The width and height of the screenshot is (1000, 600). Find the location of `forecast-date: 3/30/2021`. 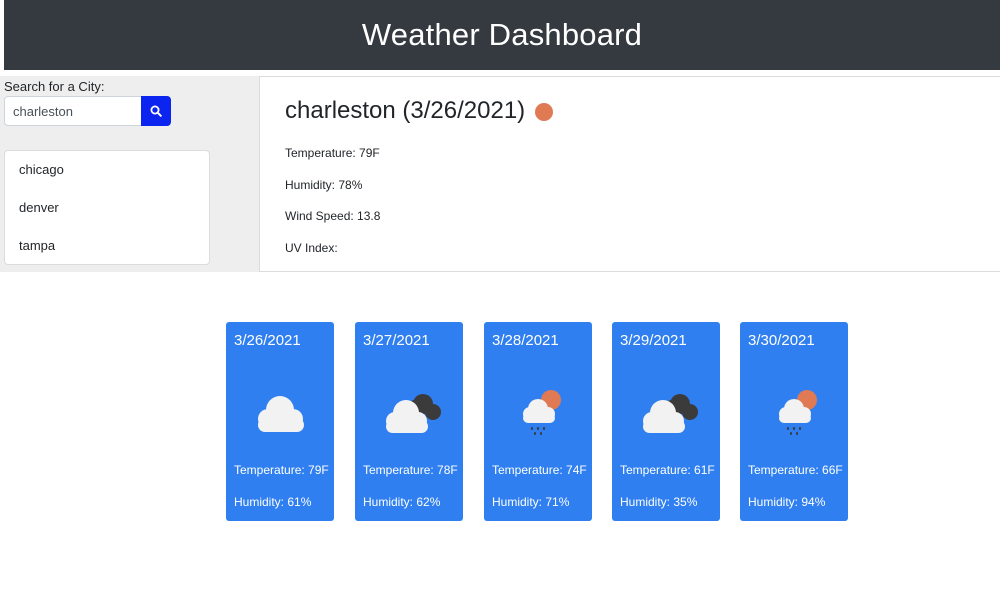

forecast-date: 3/30/2021 is located at coordinates (781, 340).